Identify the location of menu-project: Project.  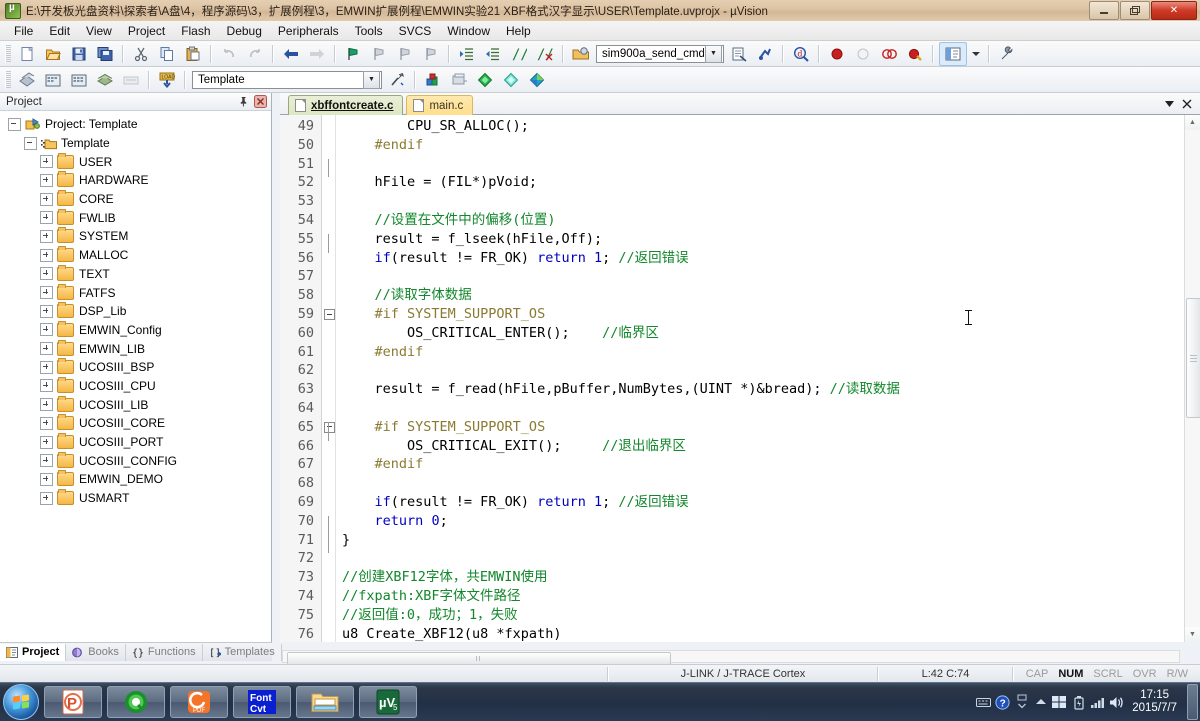
(146, 31).